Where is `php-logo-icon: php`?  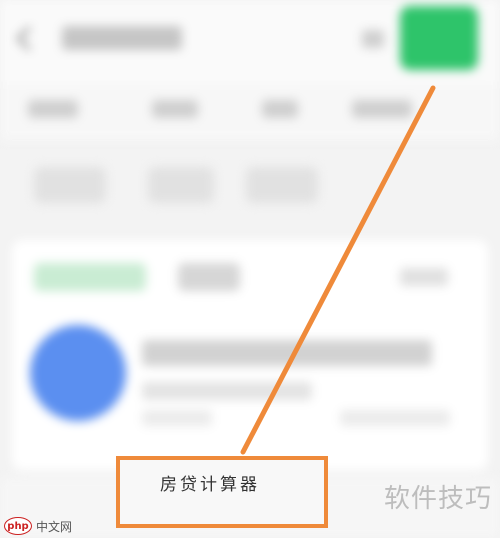
php-logo-icon: php is located at coordinates (18, 526).